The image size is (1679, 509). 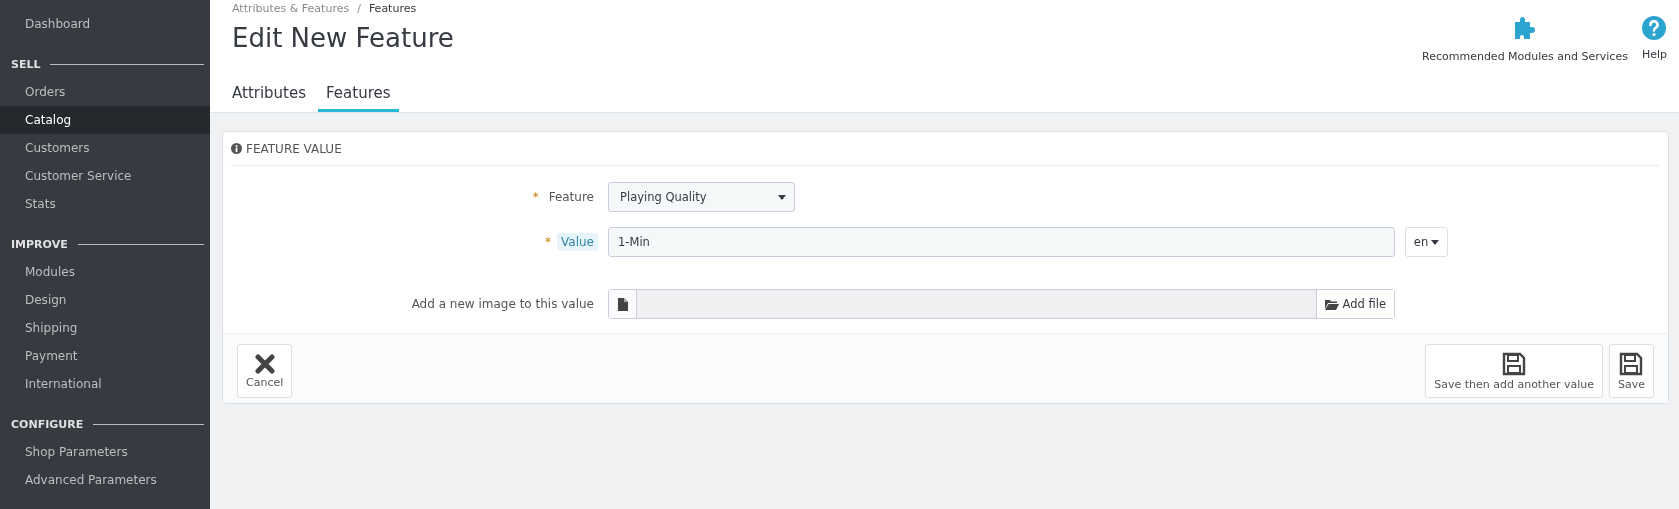 I want to click on file-icon, so click(x=622, y=304).